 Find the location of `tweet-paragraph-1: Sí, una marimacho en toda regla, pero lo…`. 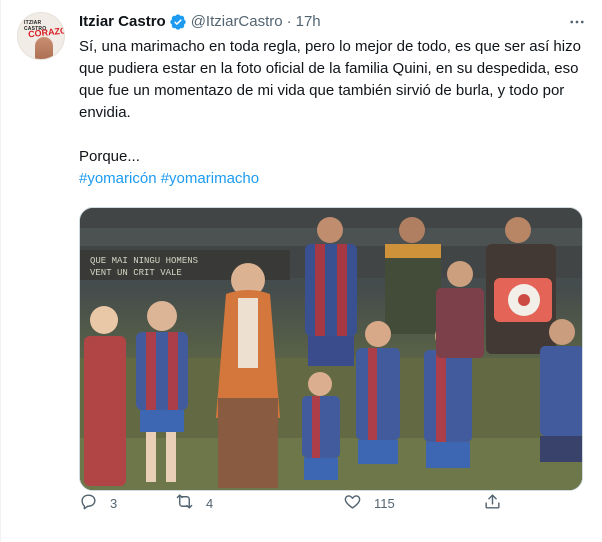

tweet-paragraph-1: Sí, una marimacho en toda regla, pero lo… is located at coordinates (330, 79).